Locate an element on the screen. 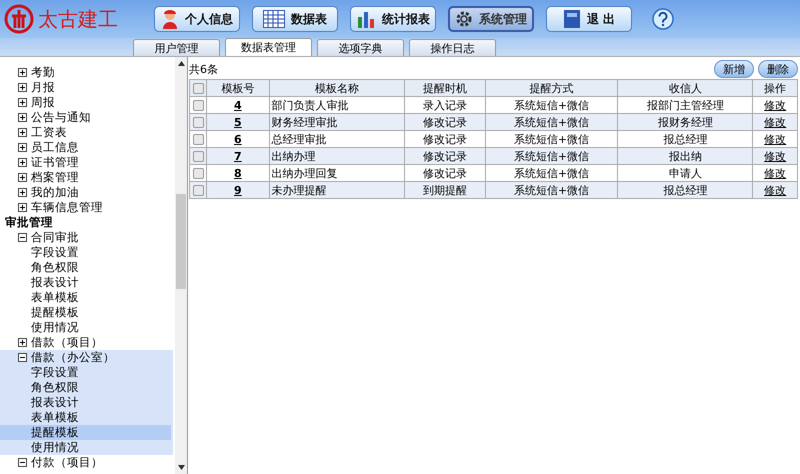 Image resolution: width=800 pixels, height=474 pixels. table-cell: 申请人 is located at coordinates (685, 173).